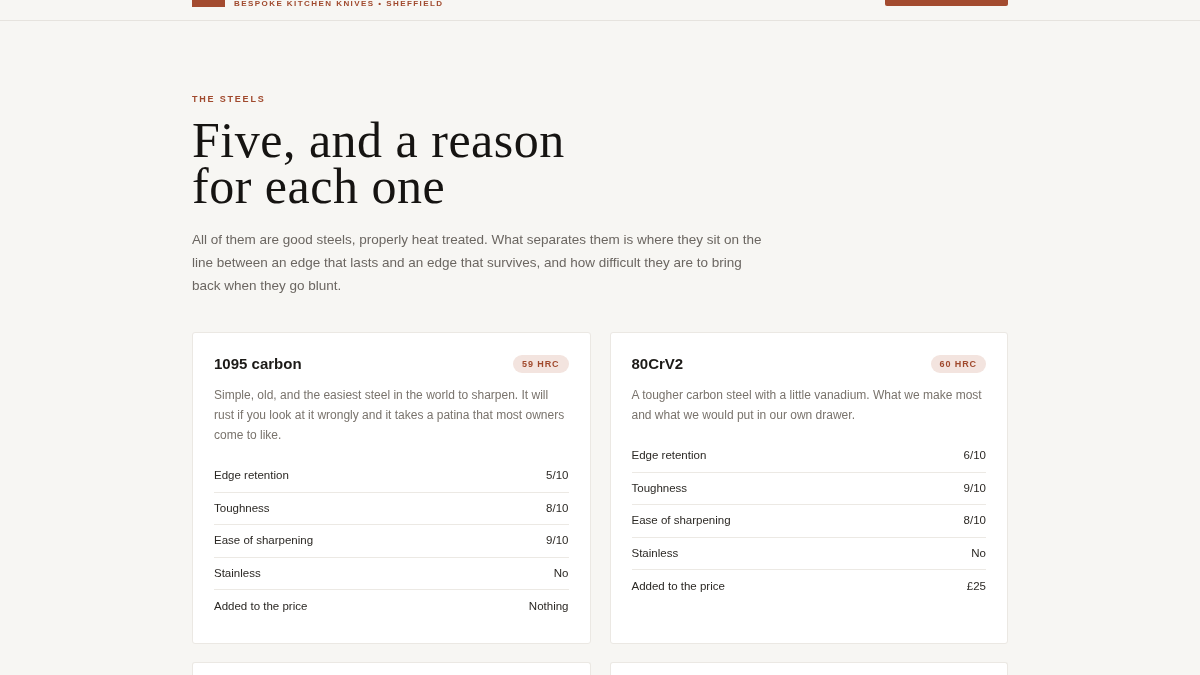 This screenshot has width=1200, height=675. Describe the element at coordinates (258, 364) in the screenshot. I see `steel-name: 1095 carbon` at that location.